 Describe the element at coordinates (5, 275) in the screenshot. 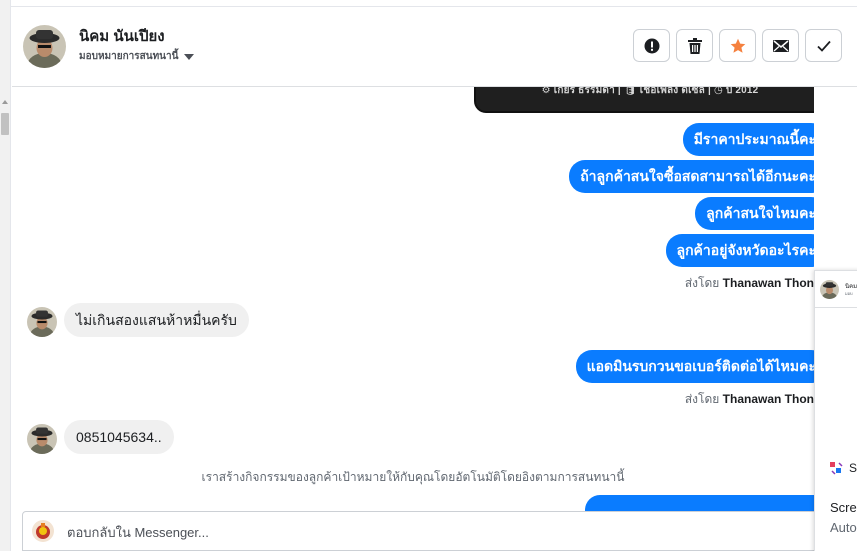

I see `page-scrollbar` at that location.